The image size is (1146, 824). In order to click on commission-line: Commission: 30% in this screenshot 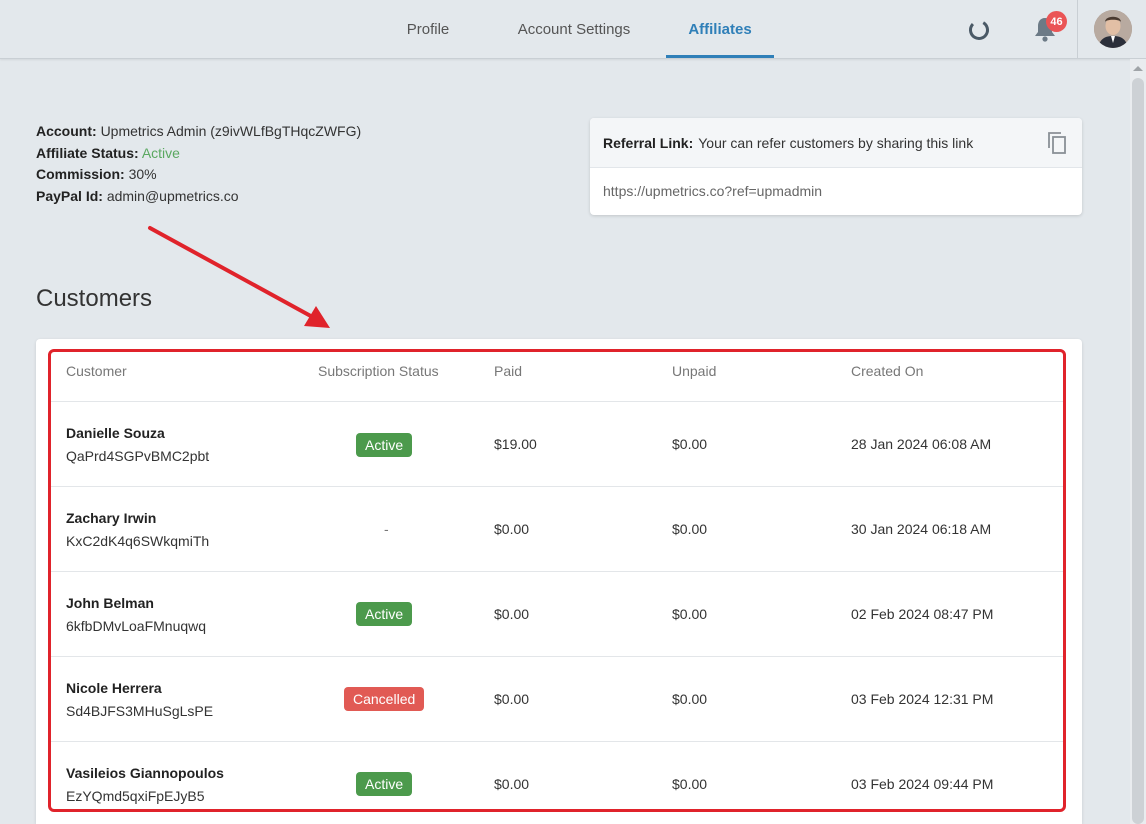, I will do `click(198, 175)`.